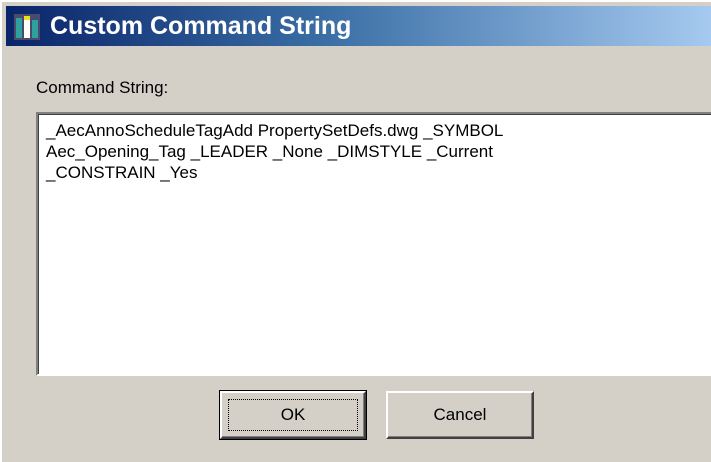 The width and height of the screenshot is (711, 462). Describe the element at coordinates (102, 87) in the screenshot. I see `command-string-label: Command String:` at that location.